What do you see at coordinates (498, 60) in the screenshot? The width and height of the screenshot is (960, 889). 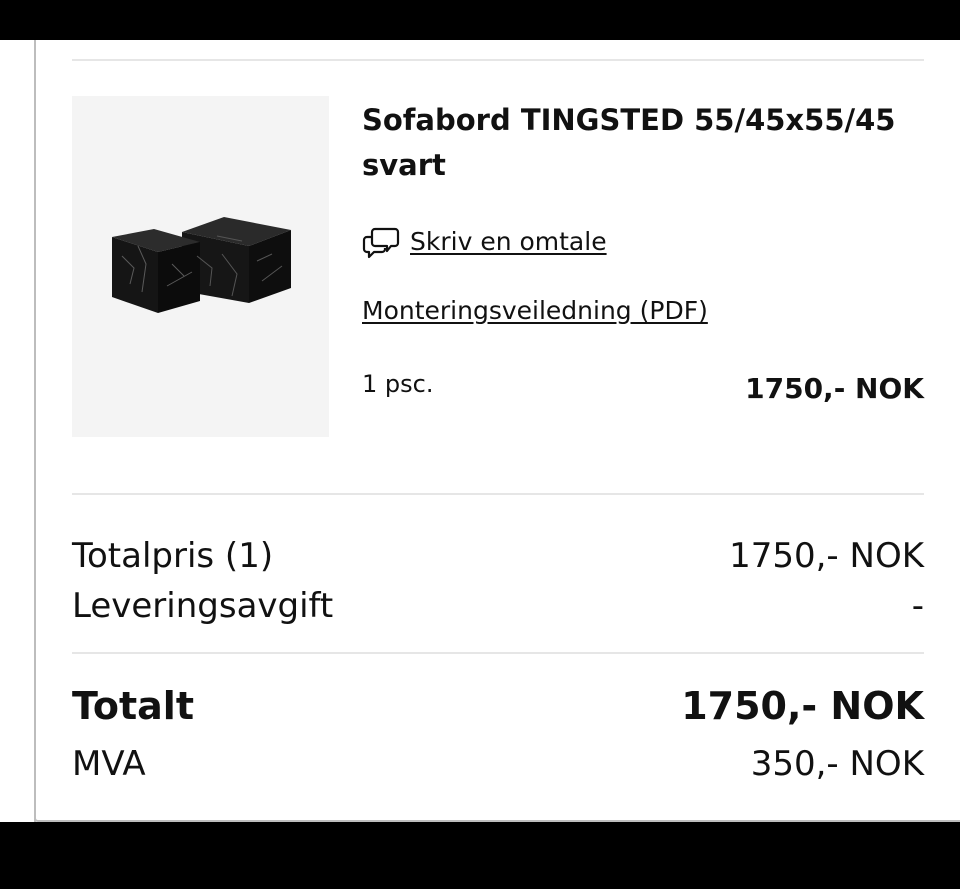 I see `top-divider` at bounding box center [498, 60].